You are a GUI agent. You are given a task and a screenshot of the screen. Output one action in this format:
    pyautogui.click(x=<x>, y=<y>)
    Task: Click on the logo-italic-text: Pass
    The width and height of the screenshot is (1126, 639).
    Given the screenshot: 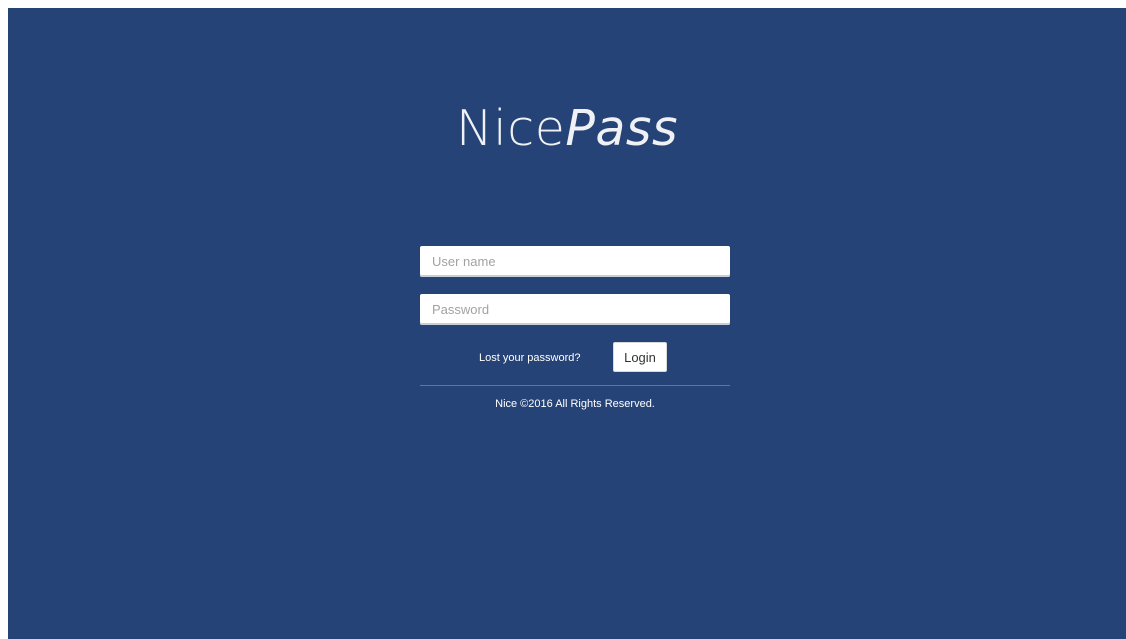 What is the action you would take?
    pyautogui.click(x=621, y=128)
    